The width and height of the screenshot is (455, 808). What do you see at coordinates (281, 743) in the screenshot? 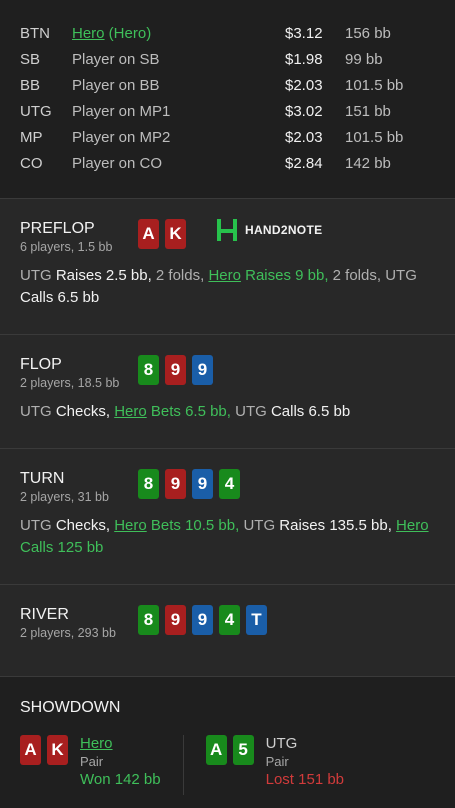
I see `showdown-player-name: UTG` at bounding box center [281, 743].